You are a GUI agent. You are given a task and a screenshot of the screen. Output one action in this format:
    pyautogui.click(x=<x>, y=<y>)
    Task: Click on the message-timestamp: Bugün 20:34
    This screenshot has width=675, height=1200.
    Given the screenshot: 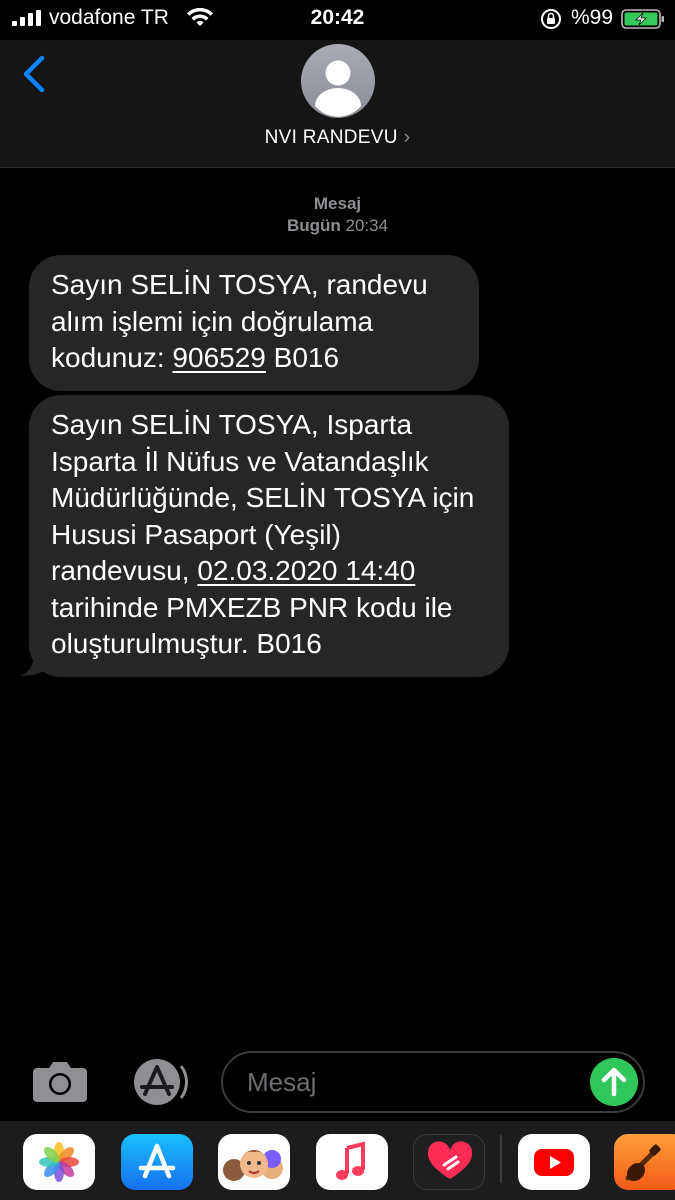 What is the action you would take?
    pyautogui.click(x=337, y=226)
    